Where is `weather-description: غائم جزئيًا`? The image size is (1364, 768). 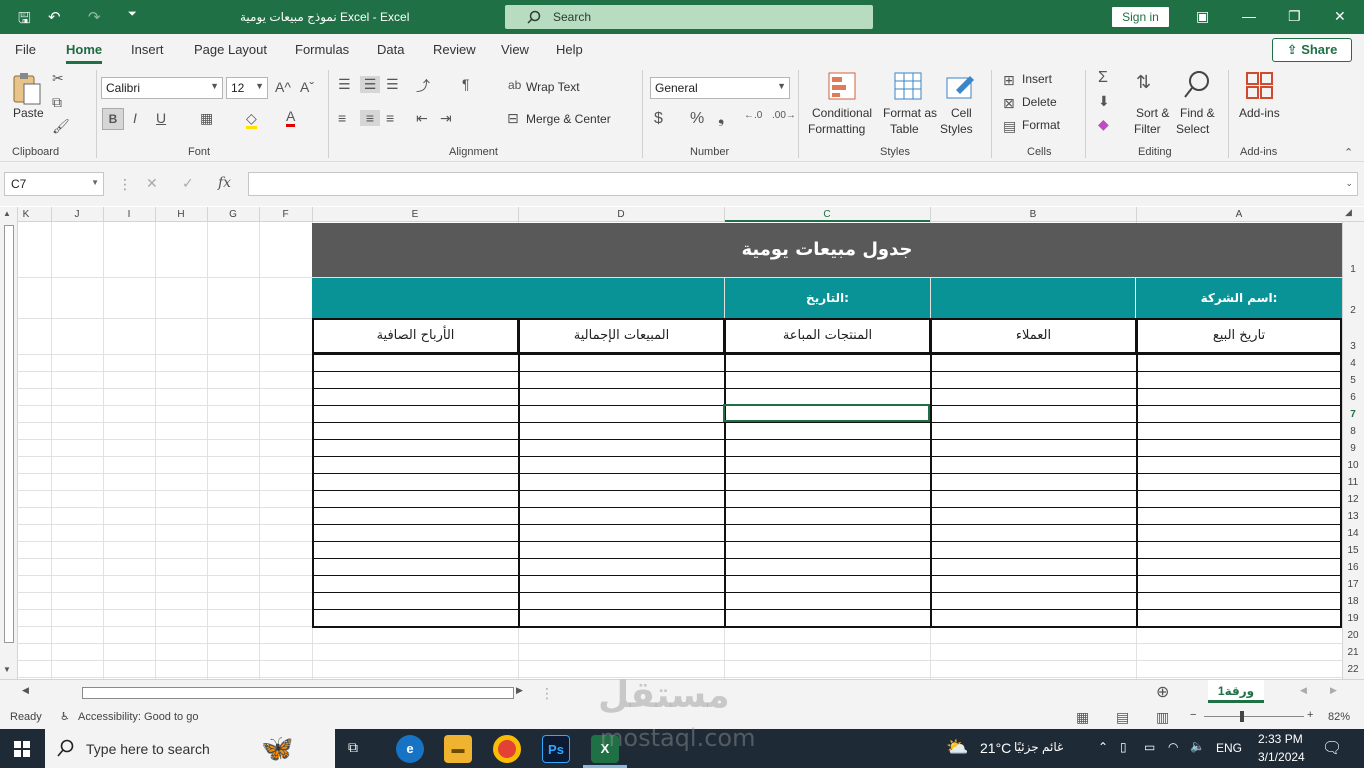 weather-description: غائم جزئيًا is located at coordinates (1038, 747).